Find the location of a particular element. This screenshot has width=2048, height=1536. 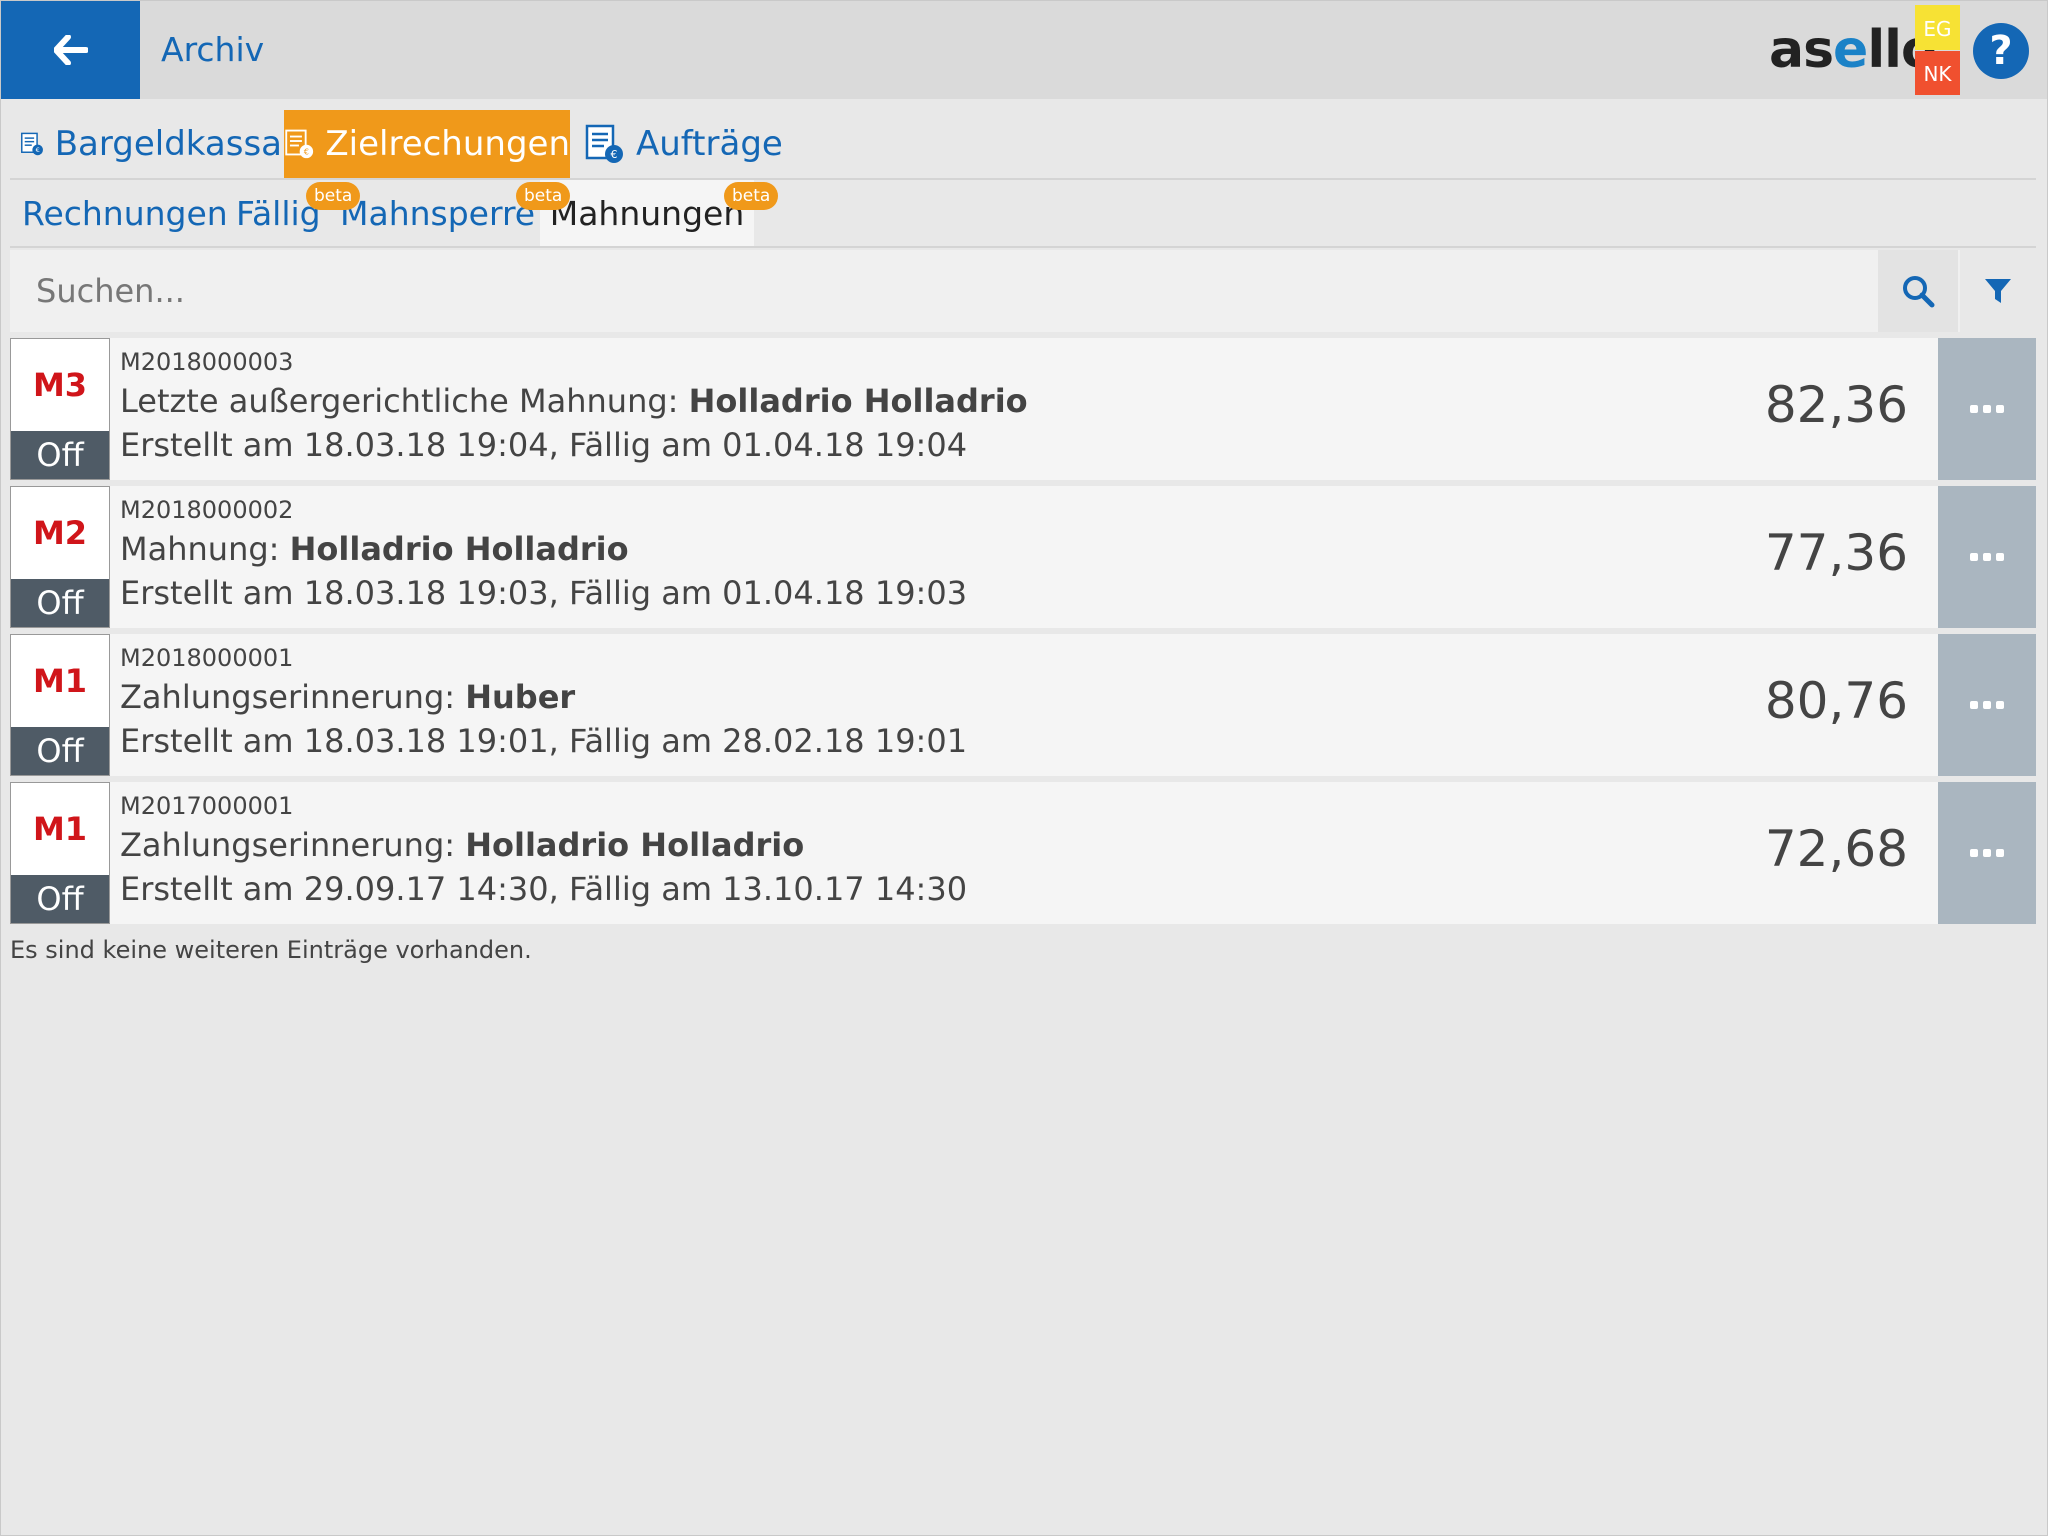

reminder-number: M2018000003 is located at coordinates (207, 362).